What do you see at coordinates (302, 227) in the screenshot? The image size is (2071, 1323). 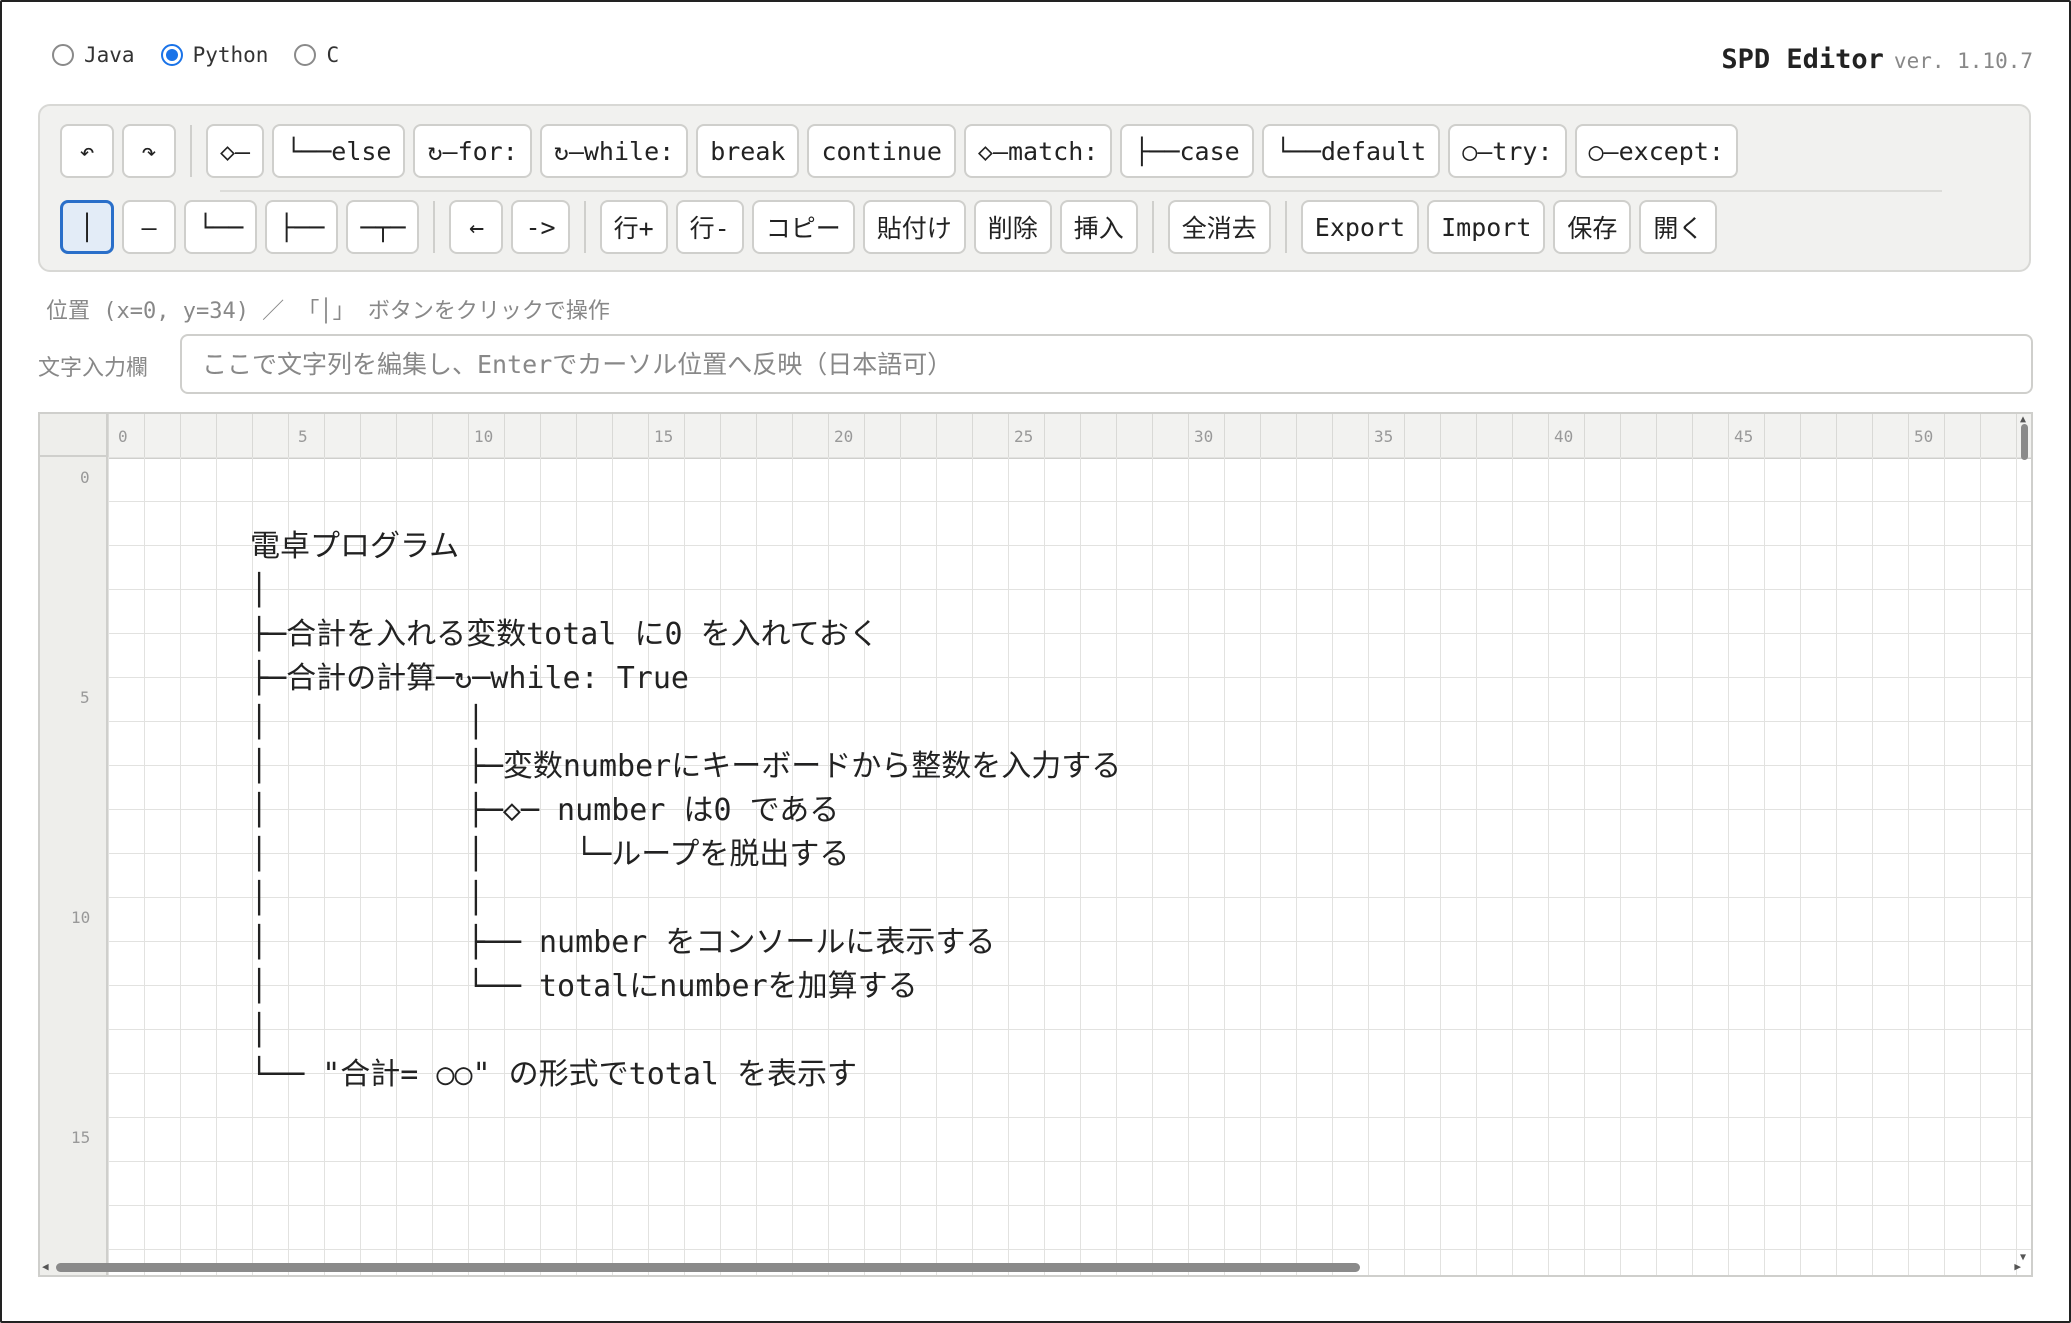 I see `tee-button: ├──` at bounding box center [302, 227].